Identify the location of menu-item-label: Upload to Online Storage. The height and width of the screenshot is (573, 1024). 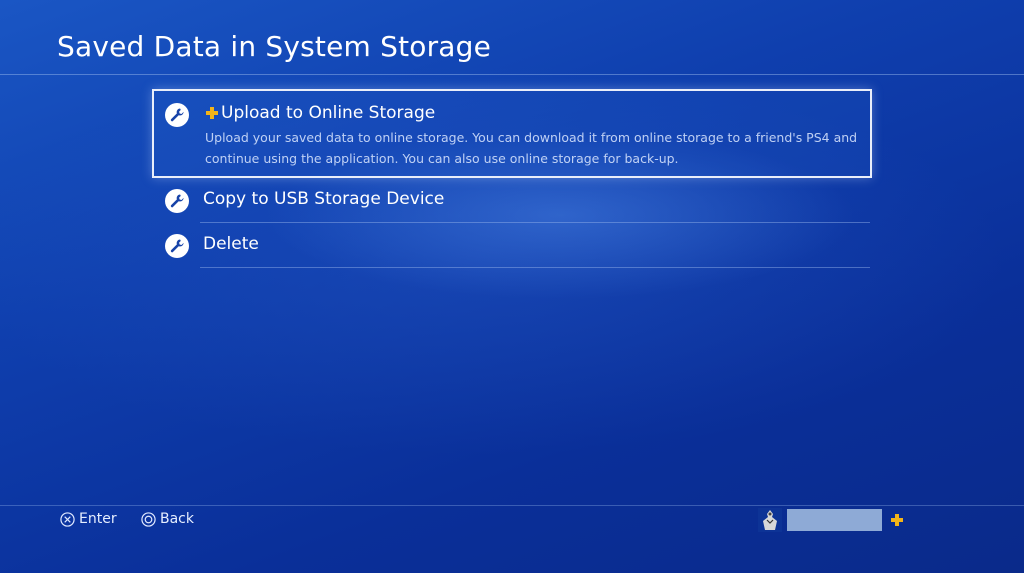
(320, 113).